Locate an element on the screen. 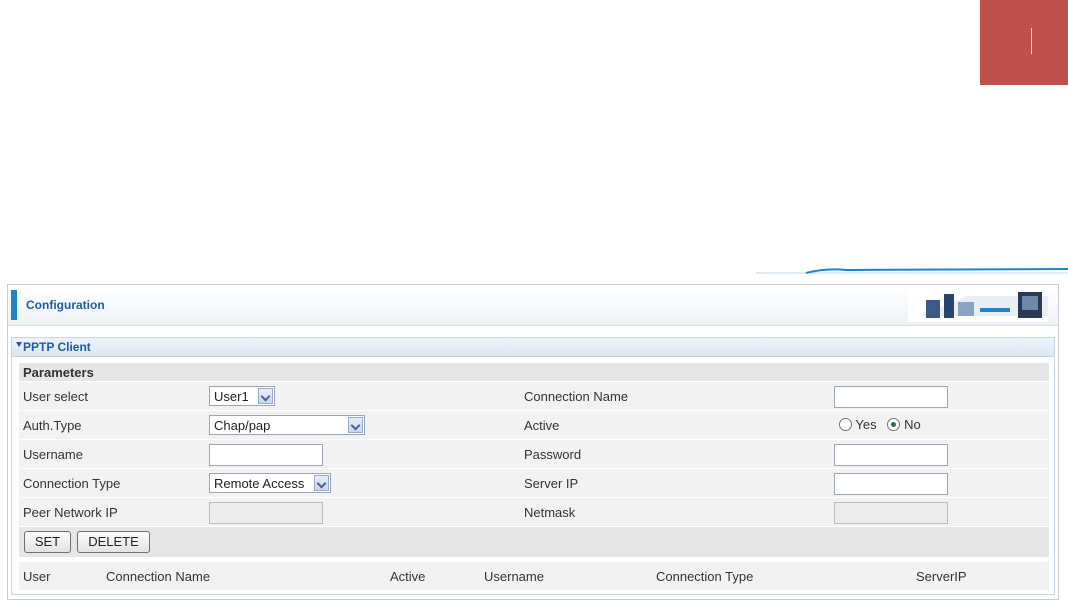  username-row: Username Password is located at coordinates (534, 454).